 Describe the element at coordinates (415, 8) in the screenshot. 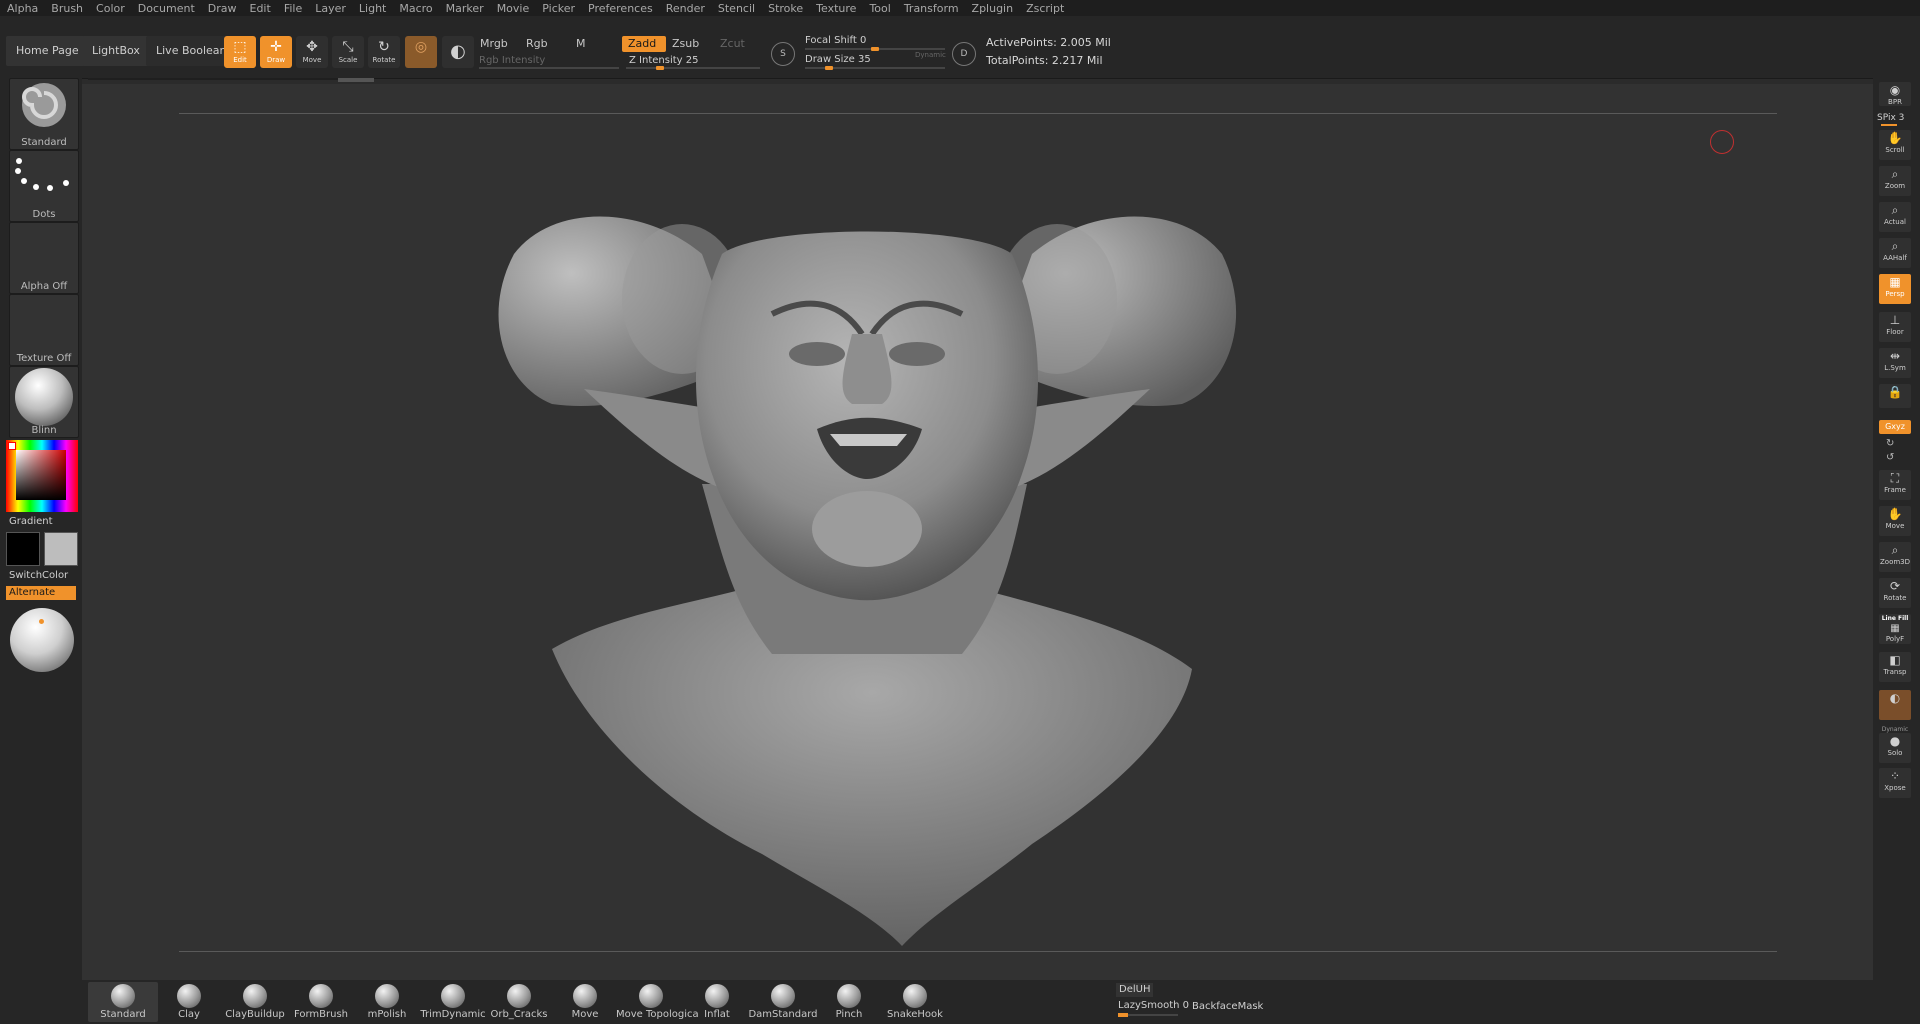

I see `menu-macro: Macro` at that location.